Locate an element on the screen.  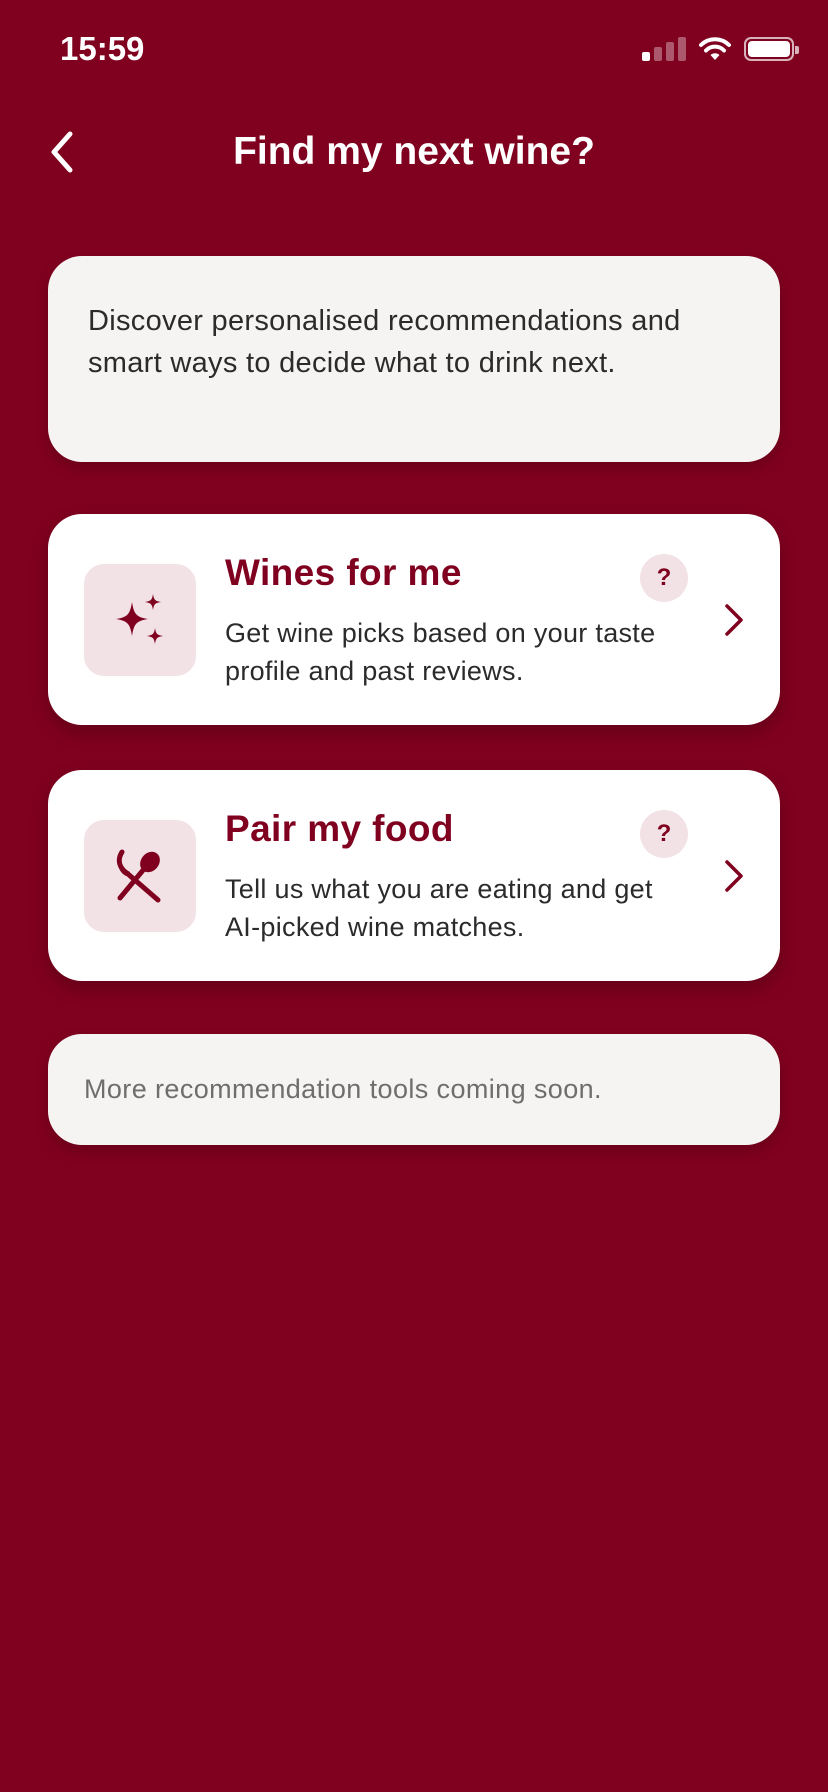
page-title: Find my next wine? is located at coordinates (414, 151).